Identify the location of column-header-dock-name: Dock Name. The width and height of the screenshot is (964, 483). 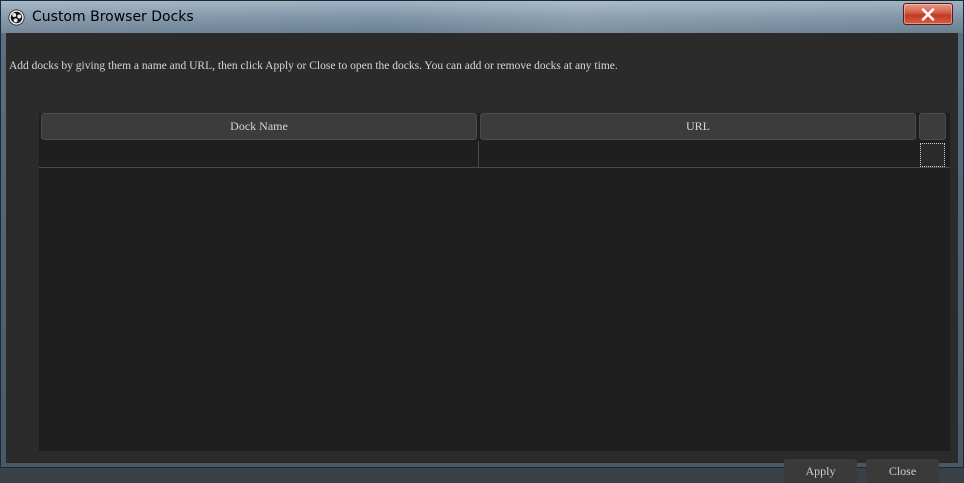
(259, 126).